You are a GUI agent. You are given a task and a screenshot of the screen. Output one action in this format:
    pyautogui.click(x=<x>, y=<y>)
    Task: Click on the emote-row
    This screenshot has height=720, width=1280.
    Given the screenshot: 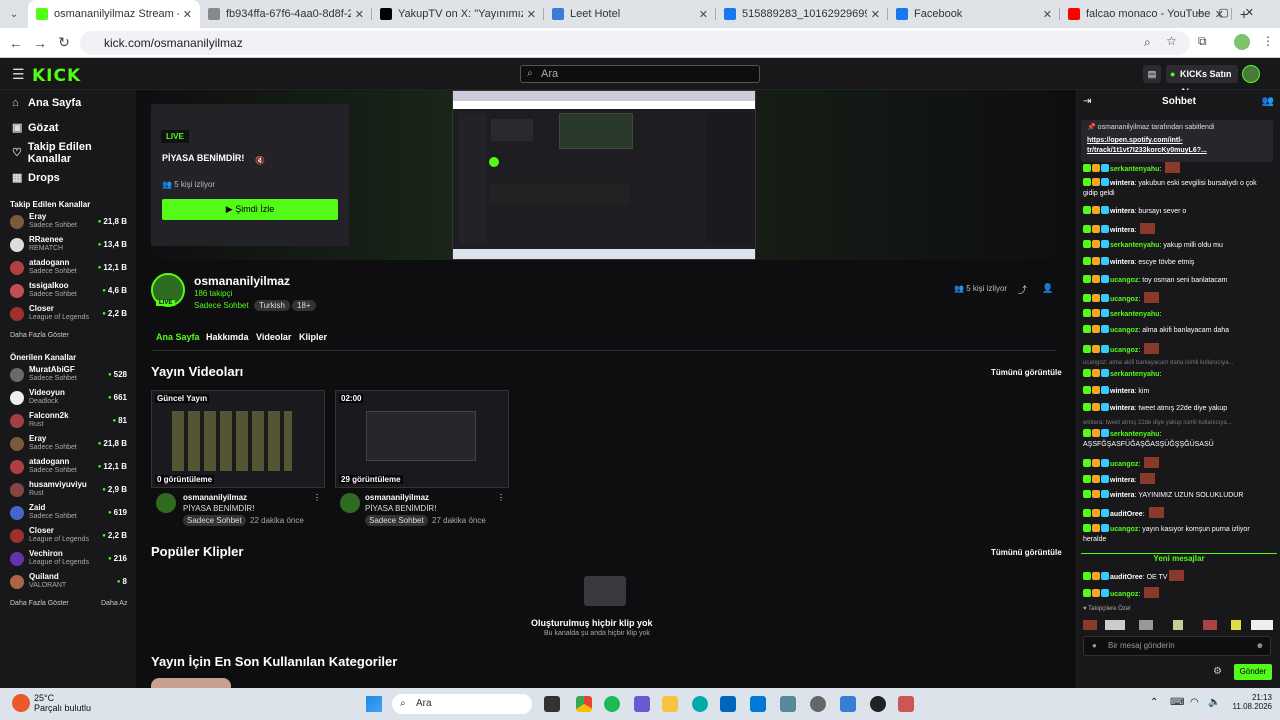 What is the action you would take?
    pyautogui.click(x=1178, y=625)
    